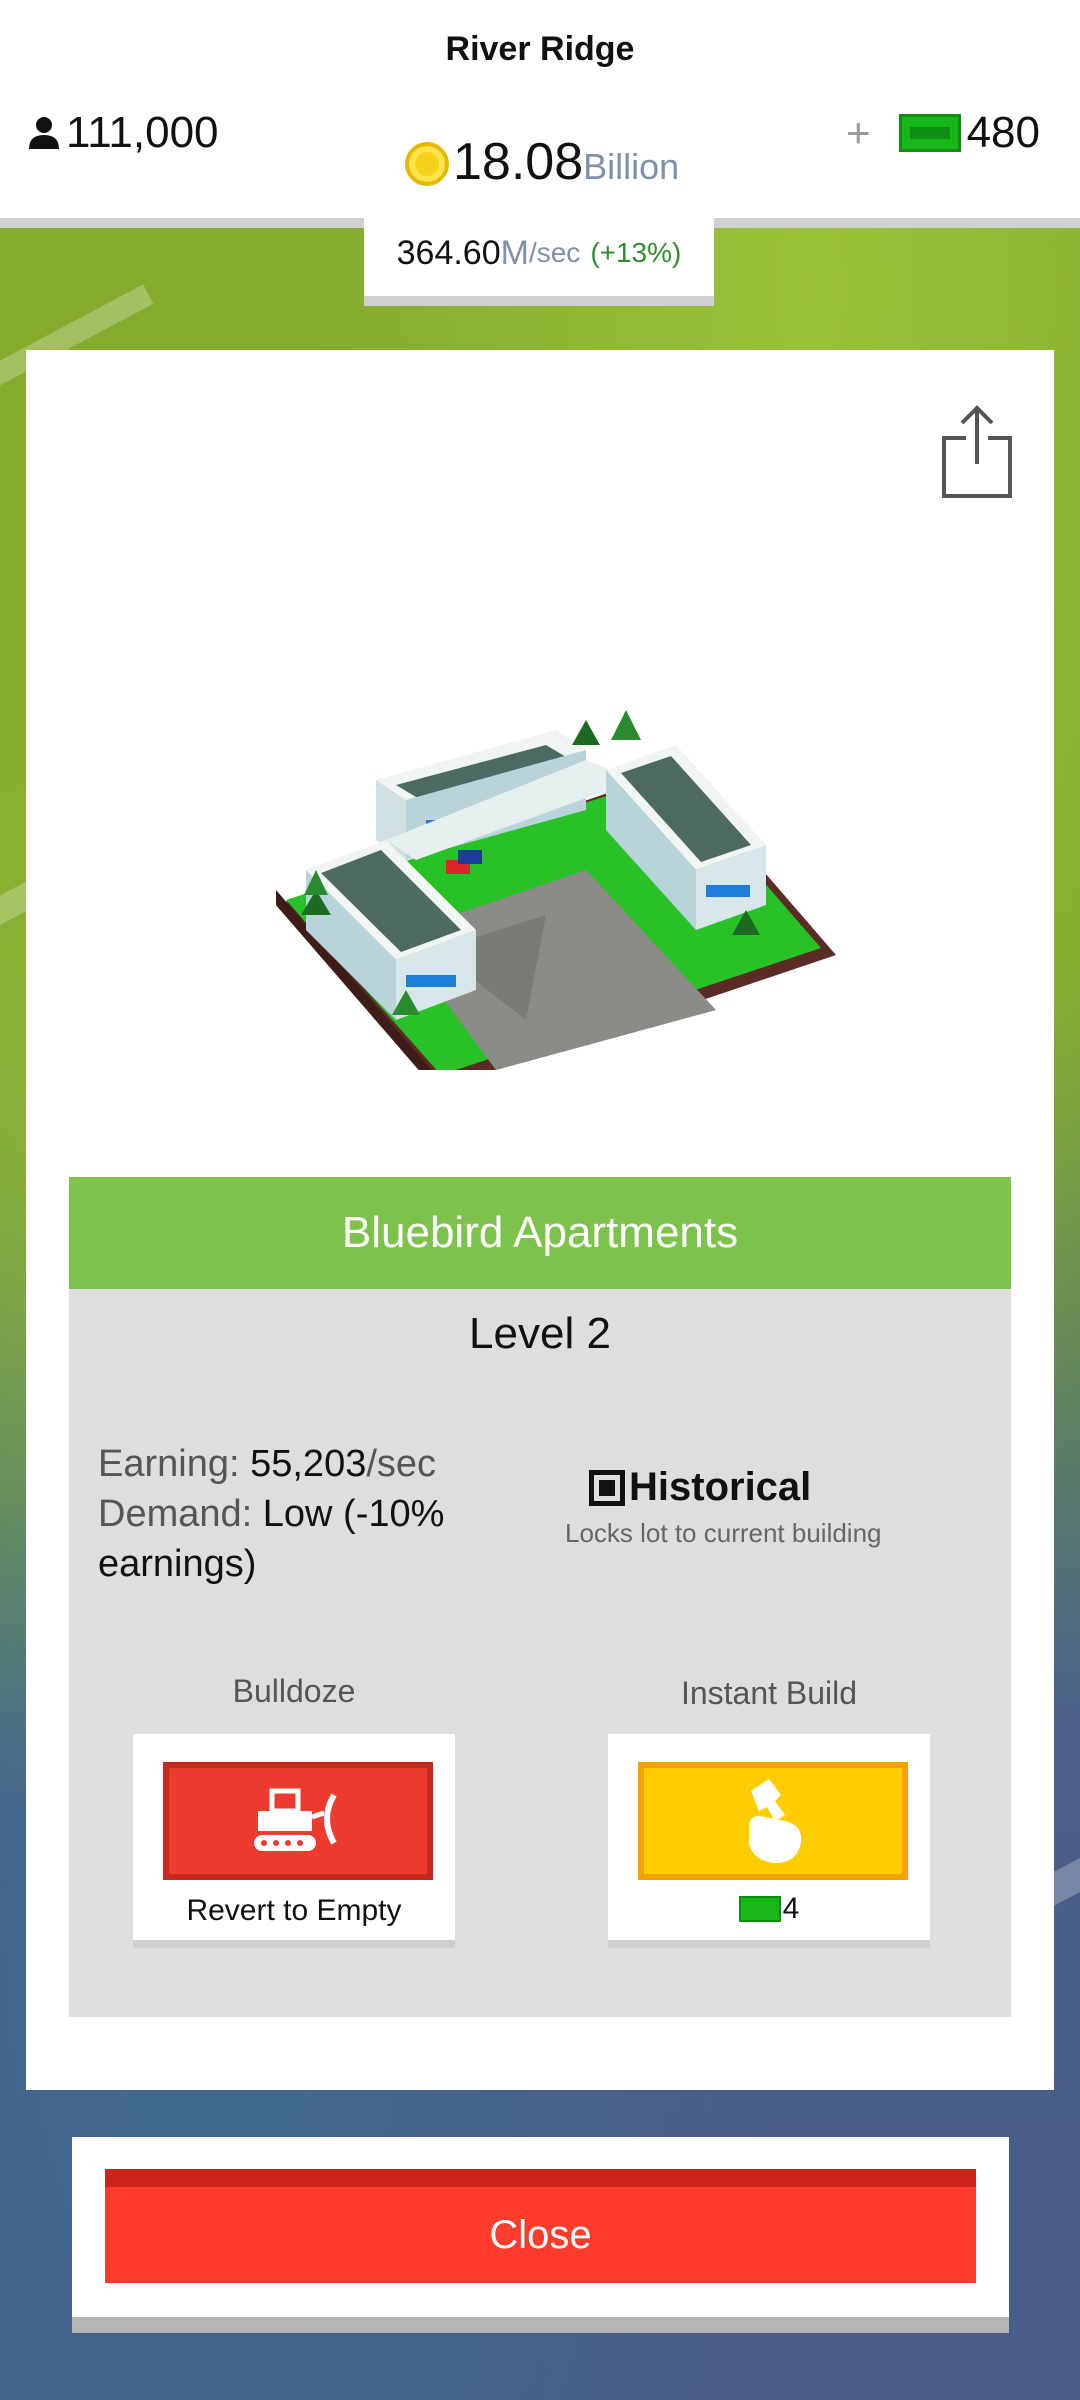 Image resolution: width=1080 pixels, height=2400 pixels. Describe the element at coordinates (554, 252) in the screenshot. I see `income-rate-per-sec: /sec` at that location.